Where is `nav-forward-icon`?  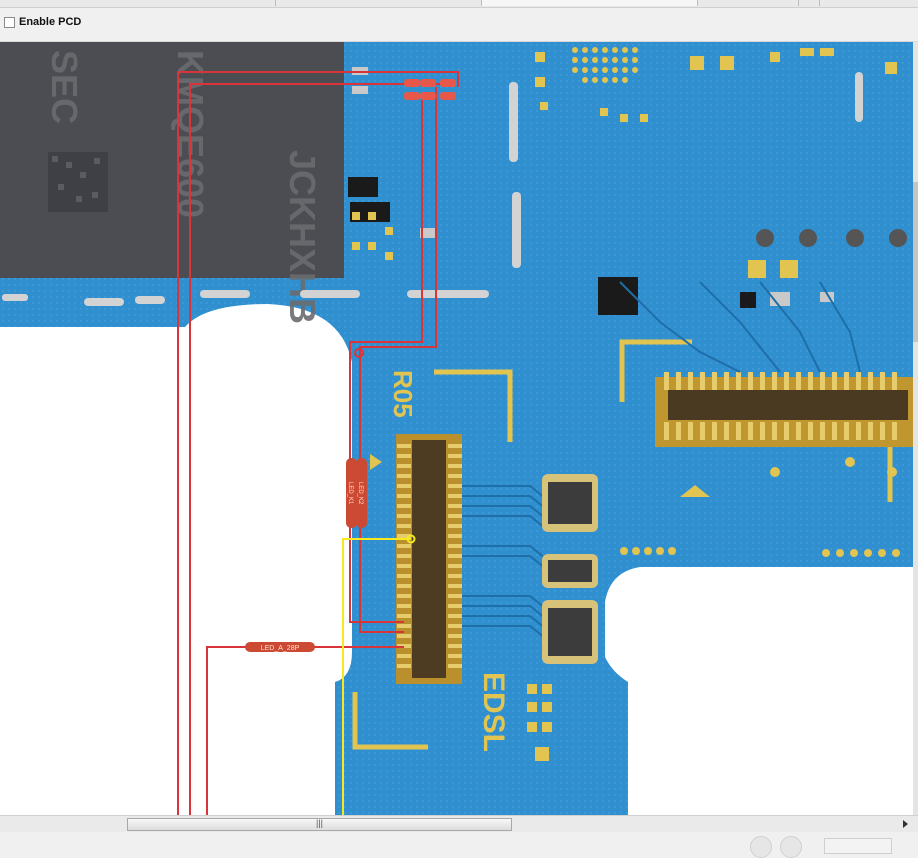
nav-forward-icon is located at coordinates (791, 847).